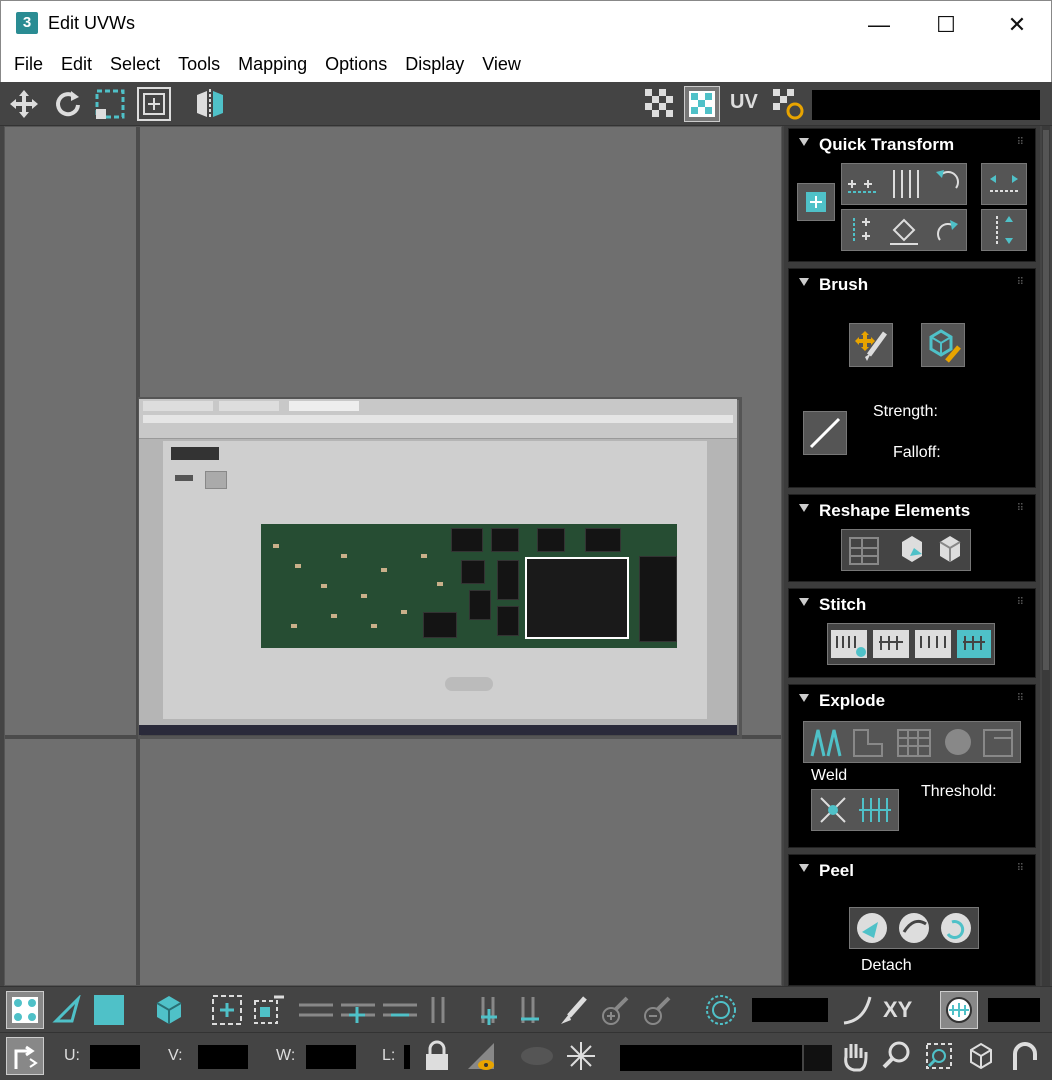 This screenshot has width=1052, height=1080. Describe the element at coordinates (434, 64) in the screenshot. I see `menu-display: Display` at that location.